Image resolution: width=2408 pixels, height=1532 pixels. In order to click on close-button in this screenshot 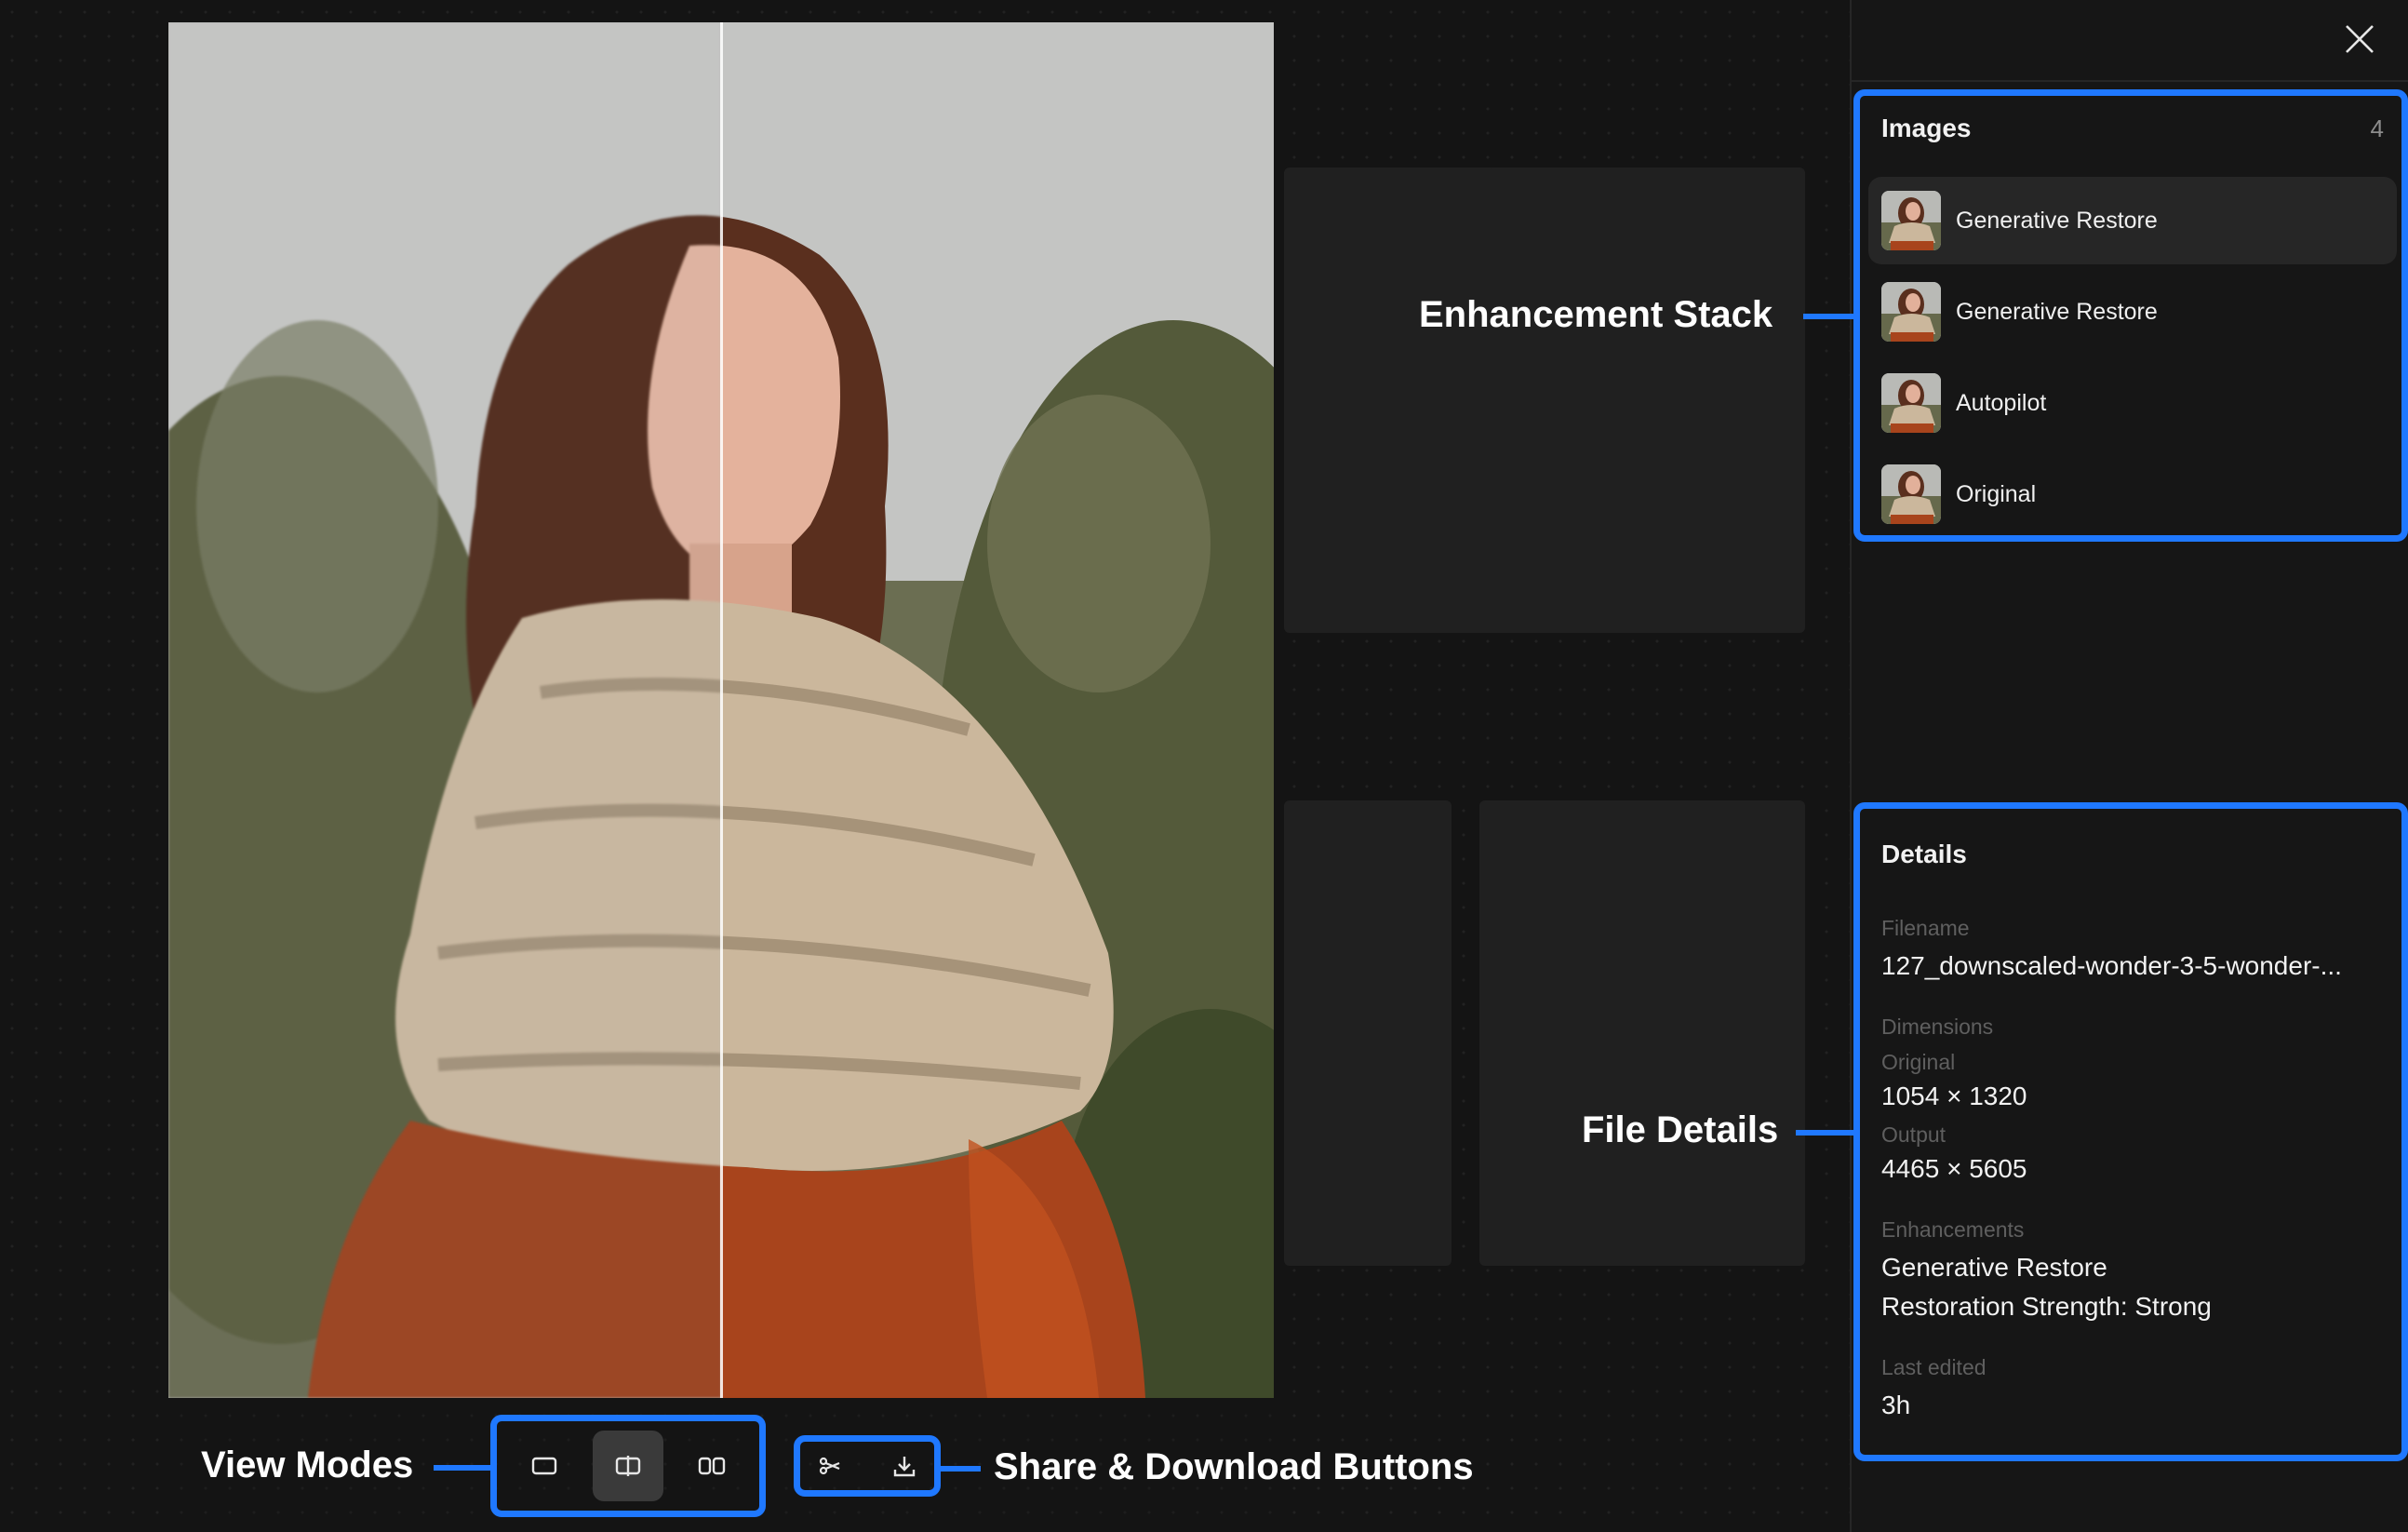, I will do `click(2360, 39)`.